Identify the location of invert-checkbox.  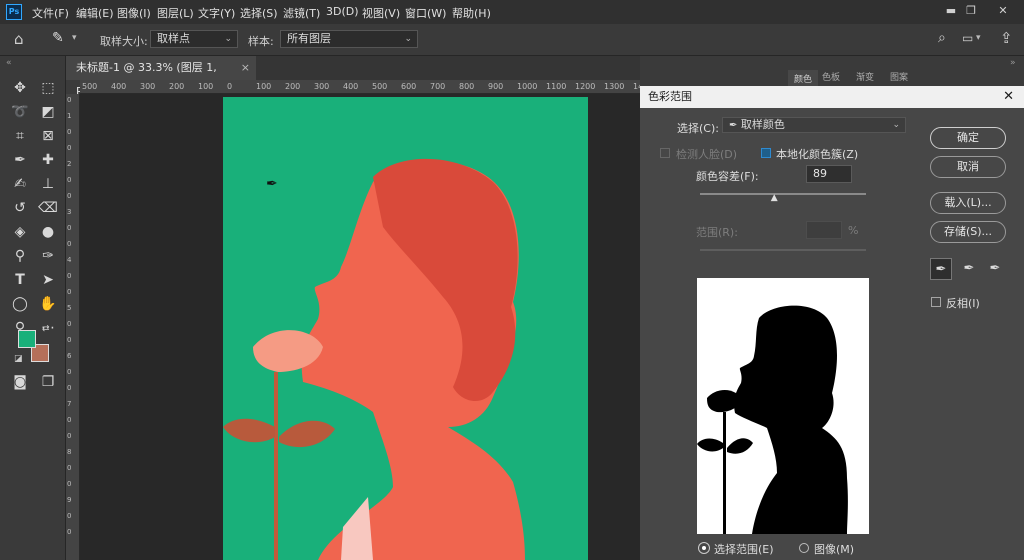
(936, 302).